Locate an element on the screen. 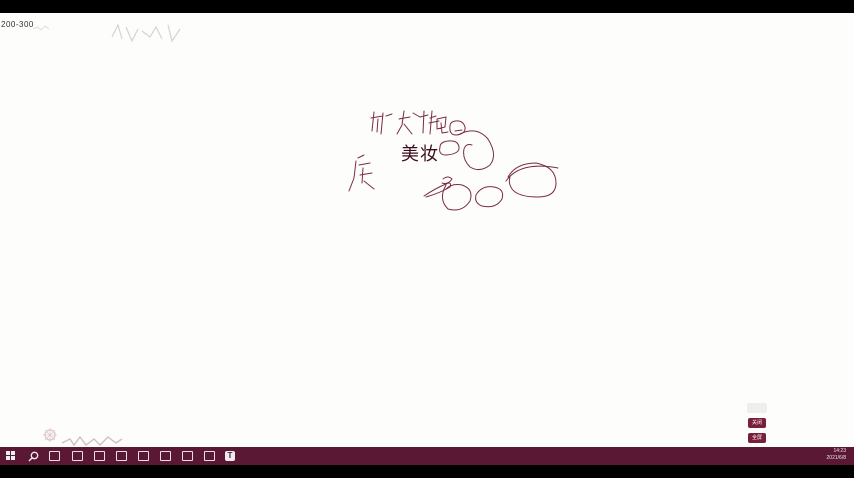 The height and width of the screenshot is (478, 854). close-button: 关闭 is located at coordinates (757, 423).